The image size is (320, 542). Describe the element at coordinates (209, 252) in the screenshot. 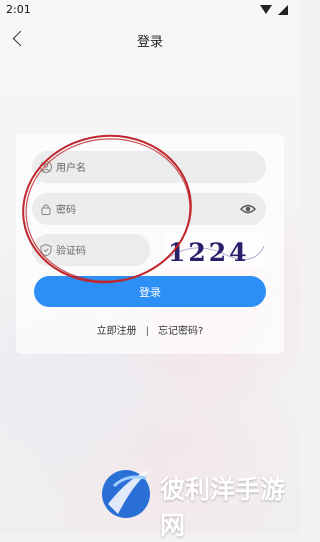

I see `captcha-text: 1224` at that location.